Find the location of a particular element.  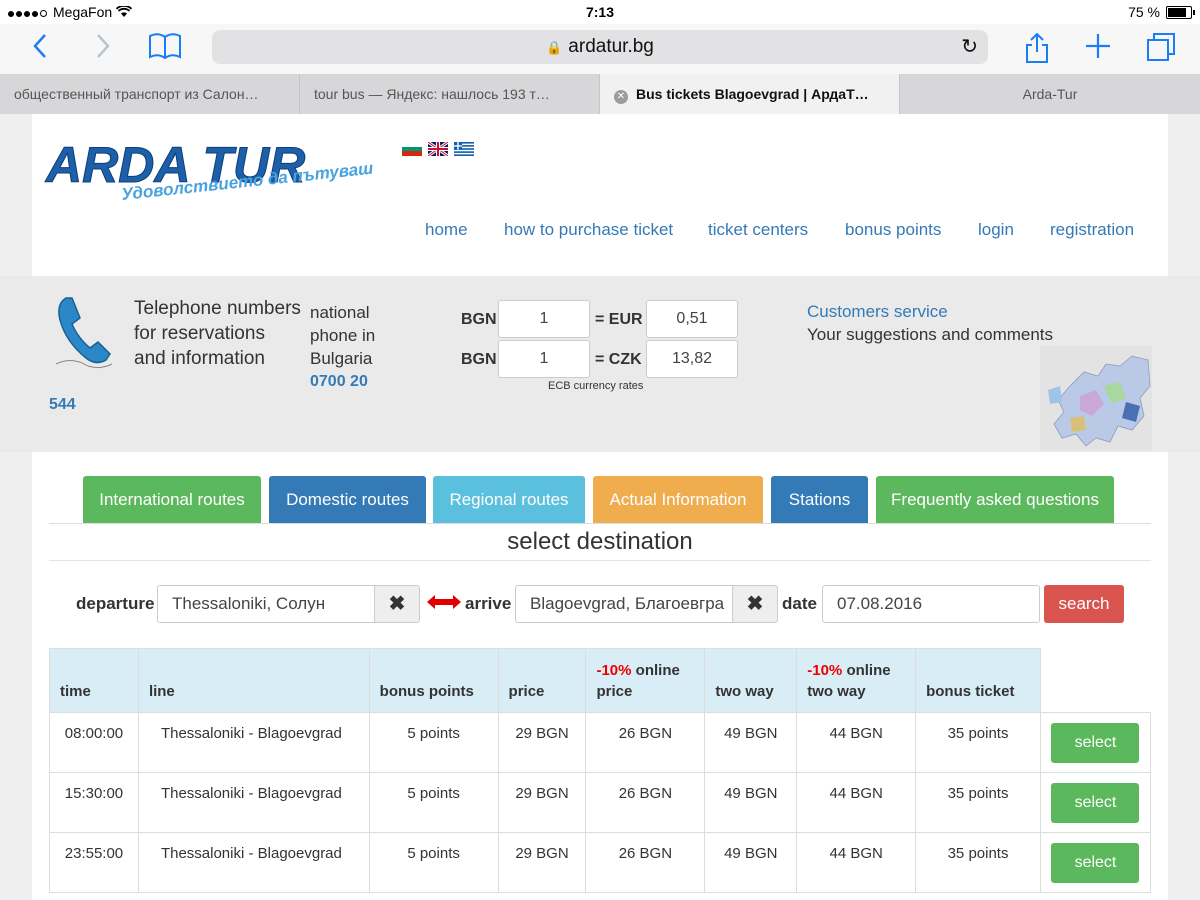

select-destination-title: select destination is located at coordinates (600, 541).